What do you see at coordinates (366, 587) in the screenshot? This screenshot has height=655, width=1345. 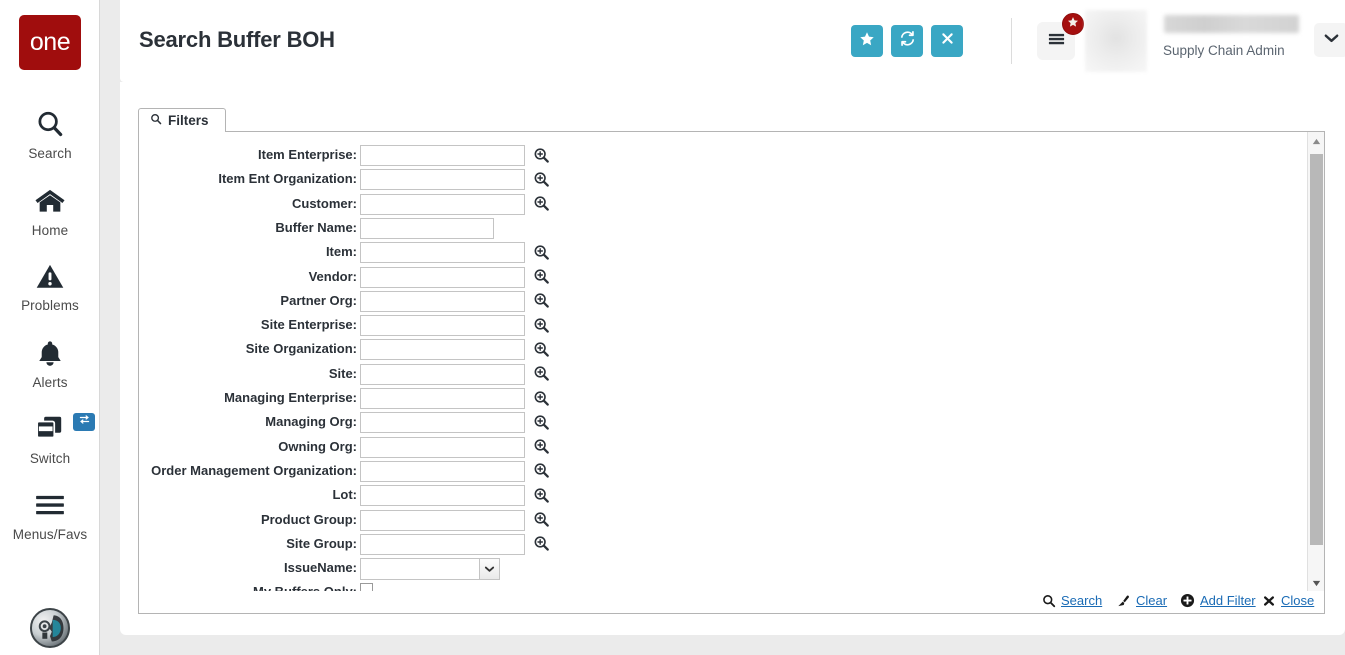 I see `my-buffers-only-checkbox` at bounding box center [366, 587].